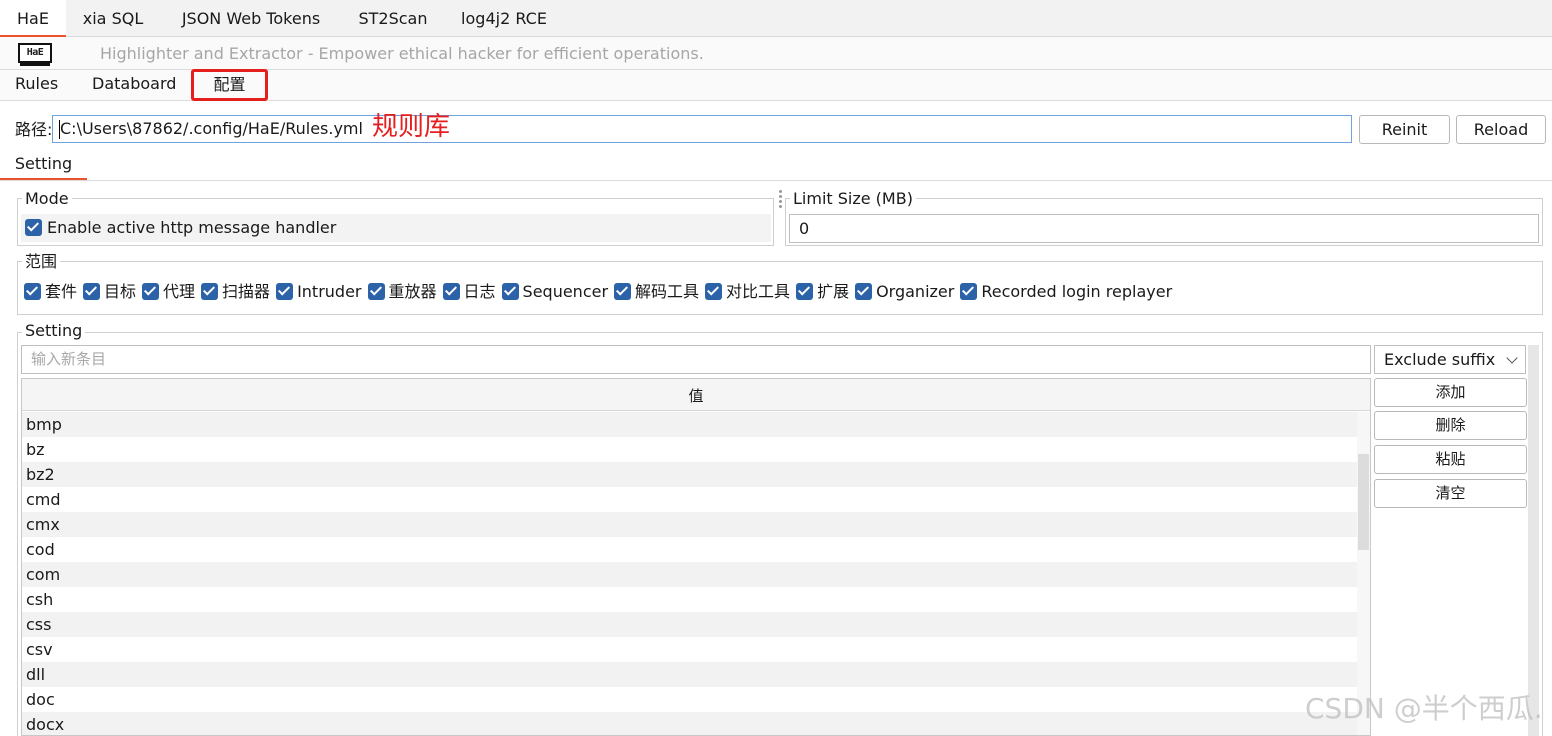  Describe the element at coordinates (656, 292) in the screenshot. I see `scope-item-decoder: 解码工具` at that location.